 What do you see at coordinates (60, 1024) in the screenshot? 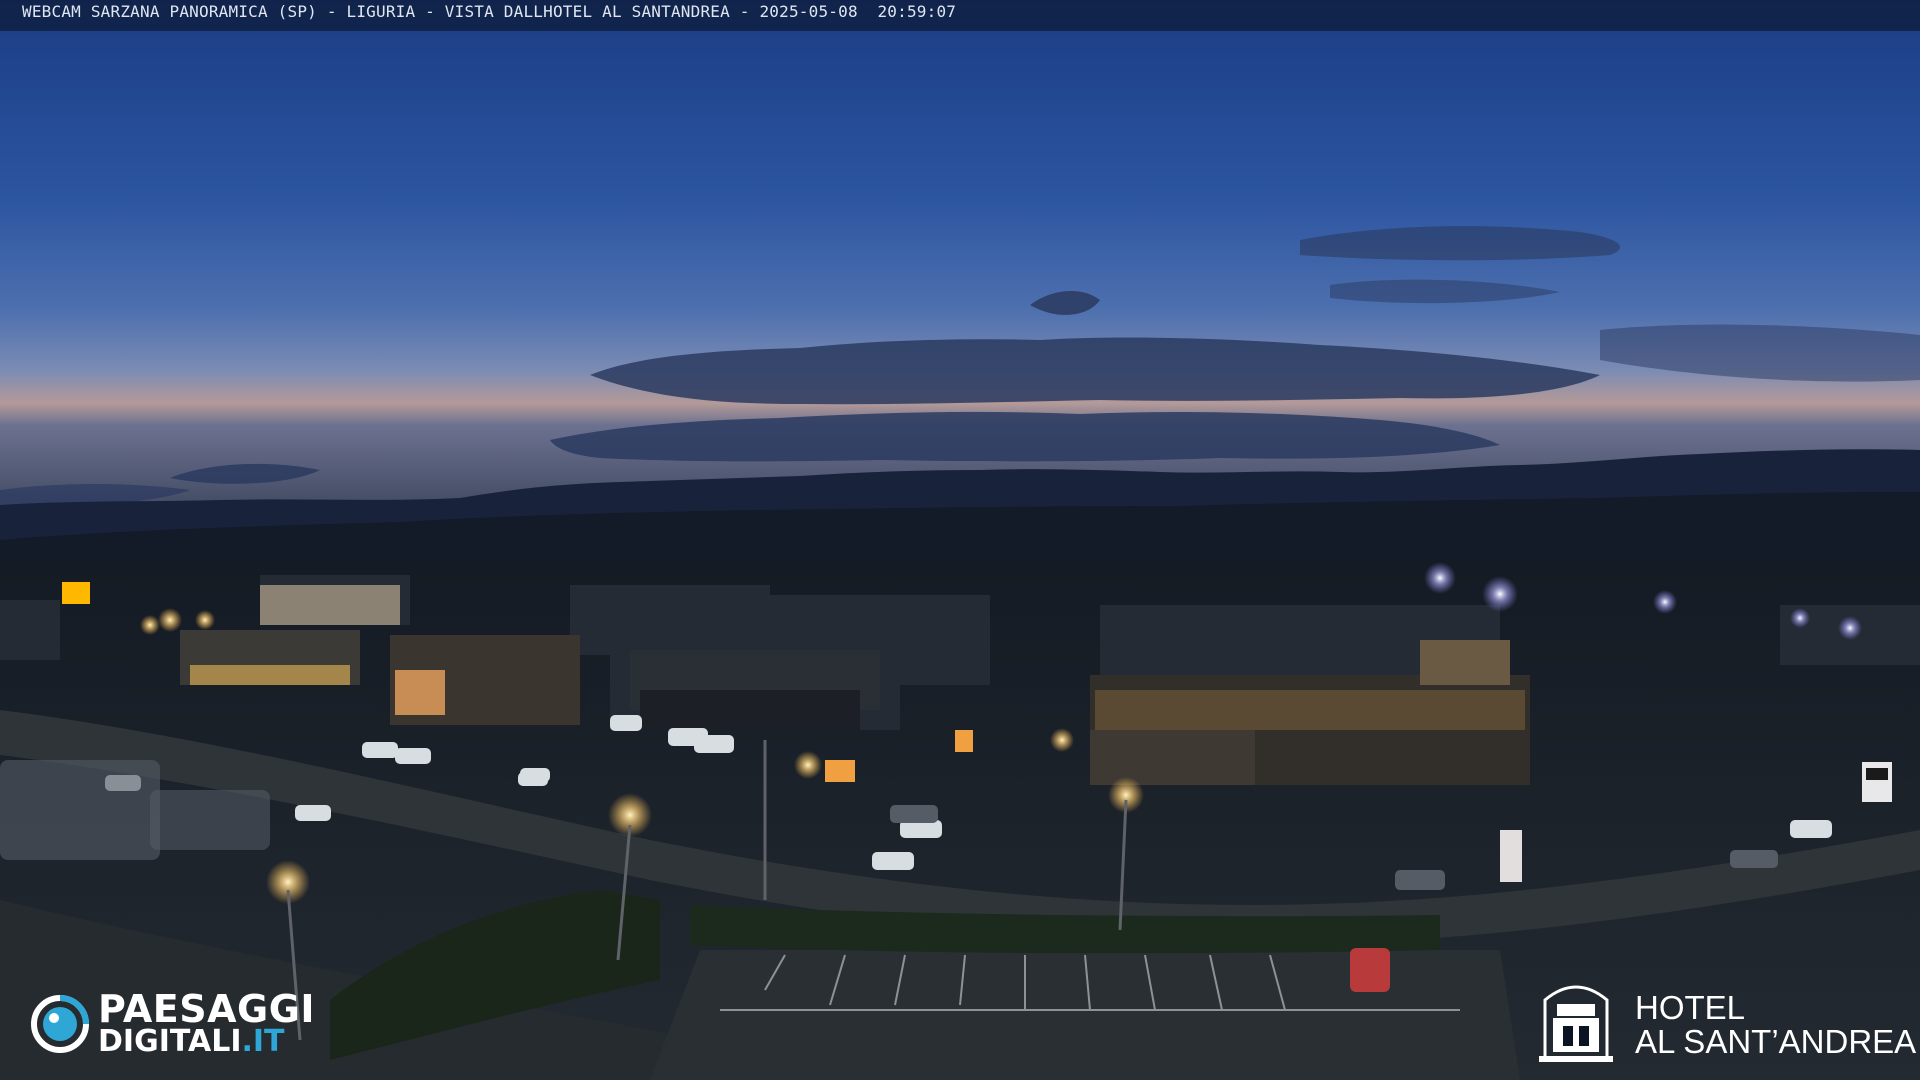
I see `eye-icon` at bounding box center [60, 1024].